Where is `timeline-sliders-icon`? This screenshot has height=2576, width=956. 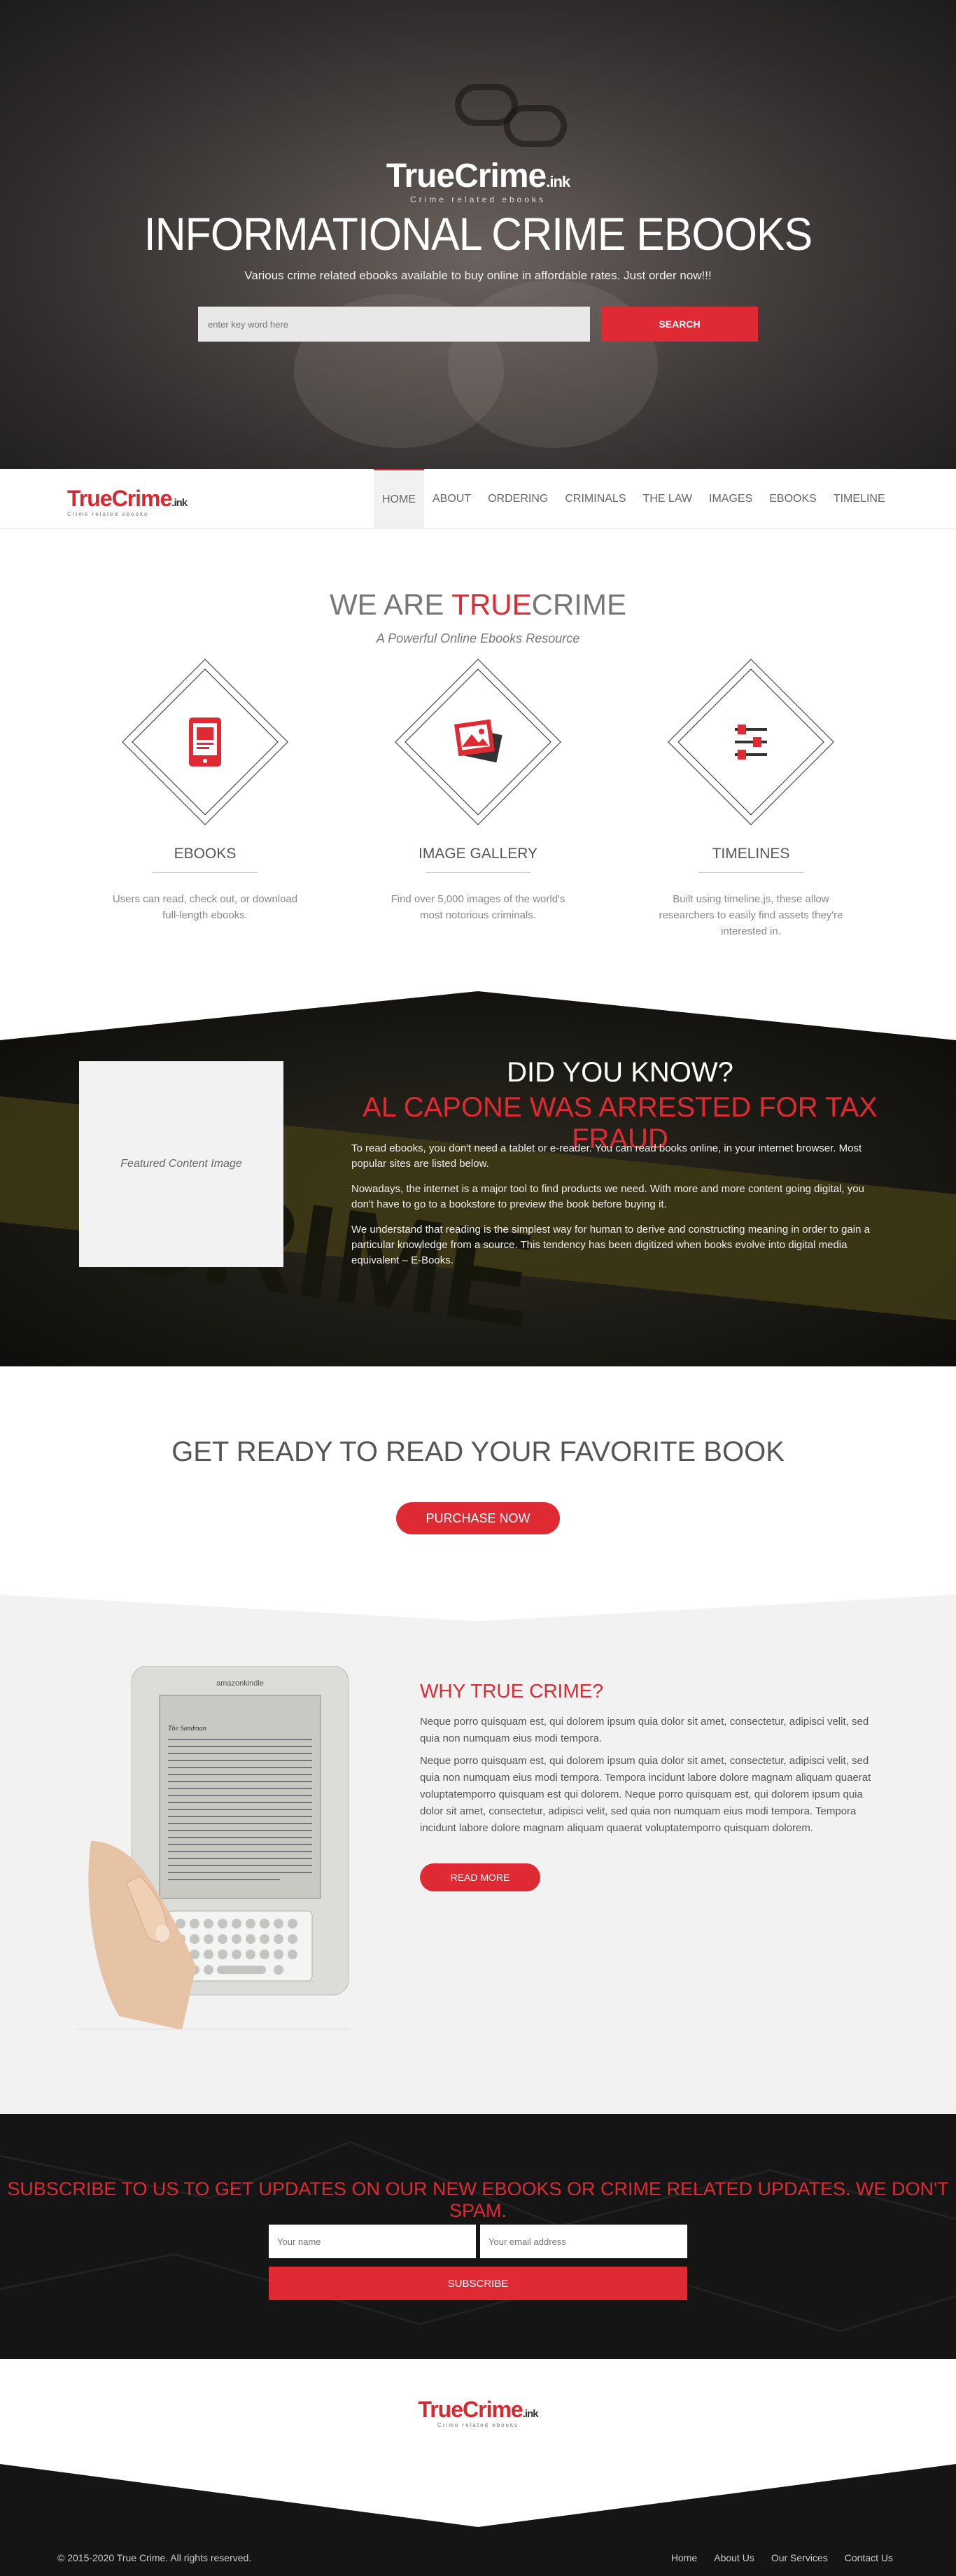 timeline-sliders-icon is located at coordinates (751, 742).